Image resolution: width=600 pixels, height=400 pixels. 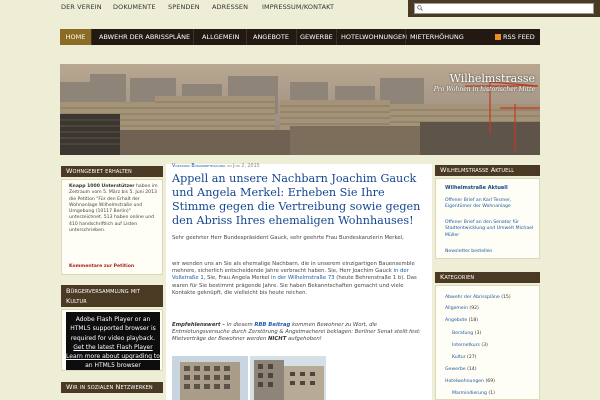 I want to click on category-item: Gewerbe (14), so click(x=461, y=369).